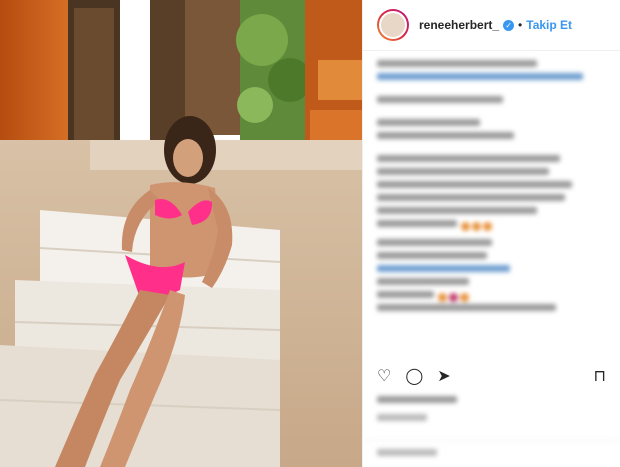  I want to click on avatar, so click(393, 25).